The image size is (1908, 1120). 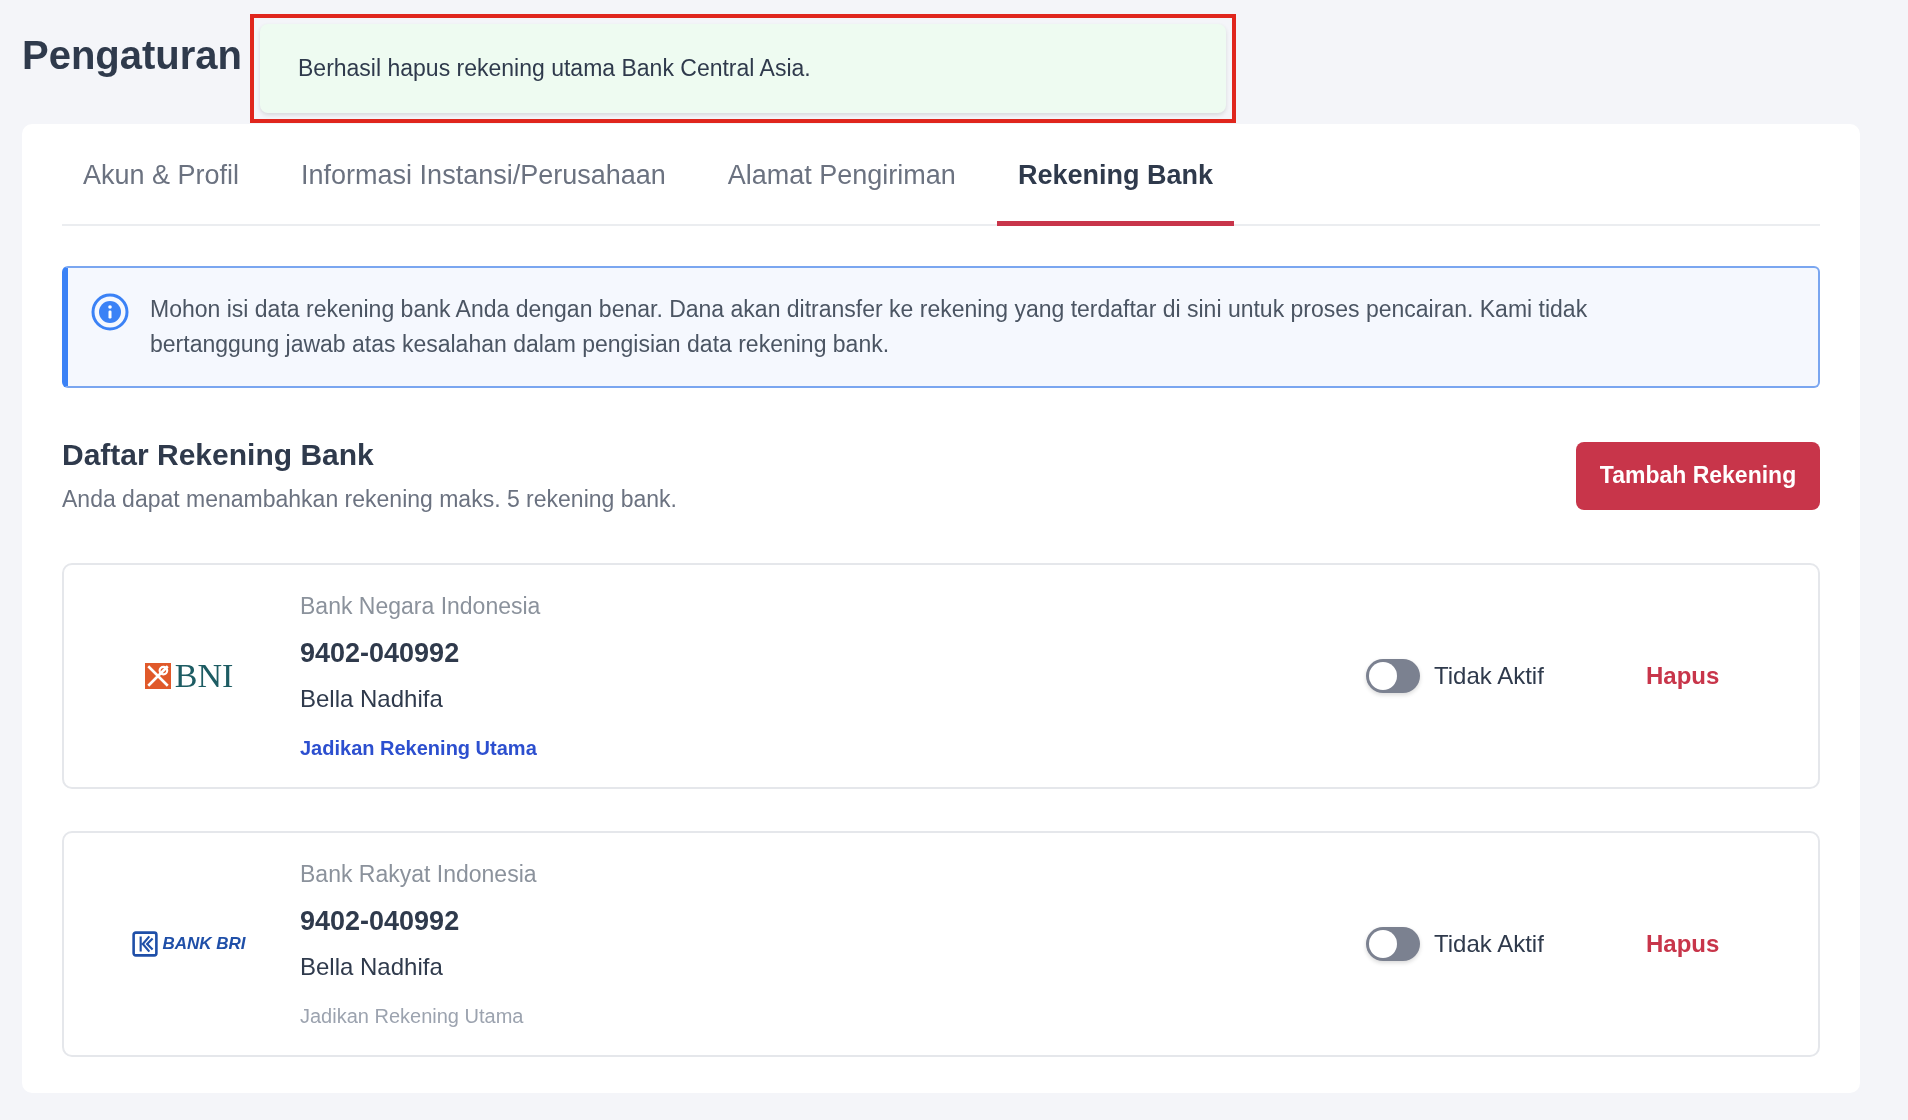 What do you see at coordinates (419, 874) in the screenshot?
I see `bank-name: Bank Rakyat Indonesia` at bounding box center [419, 874].